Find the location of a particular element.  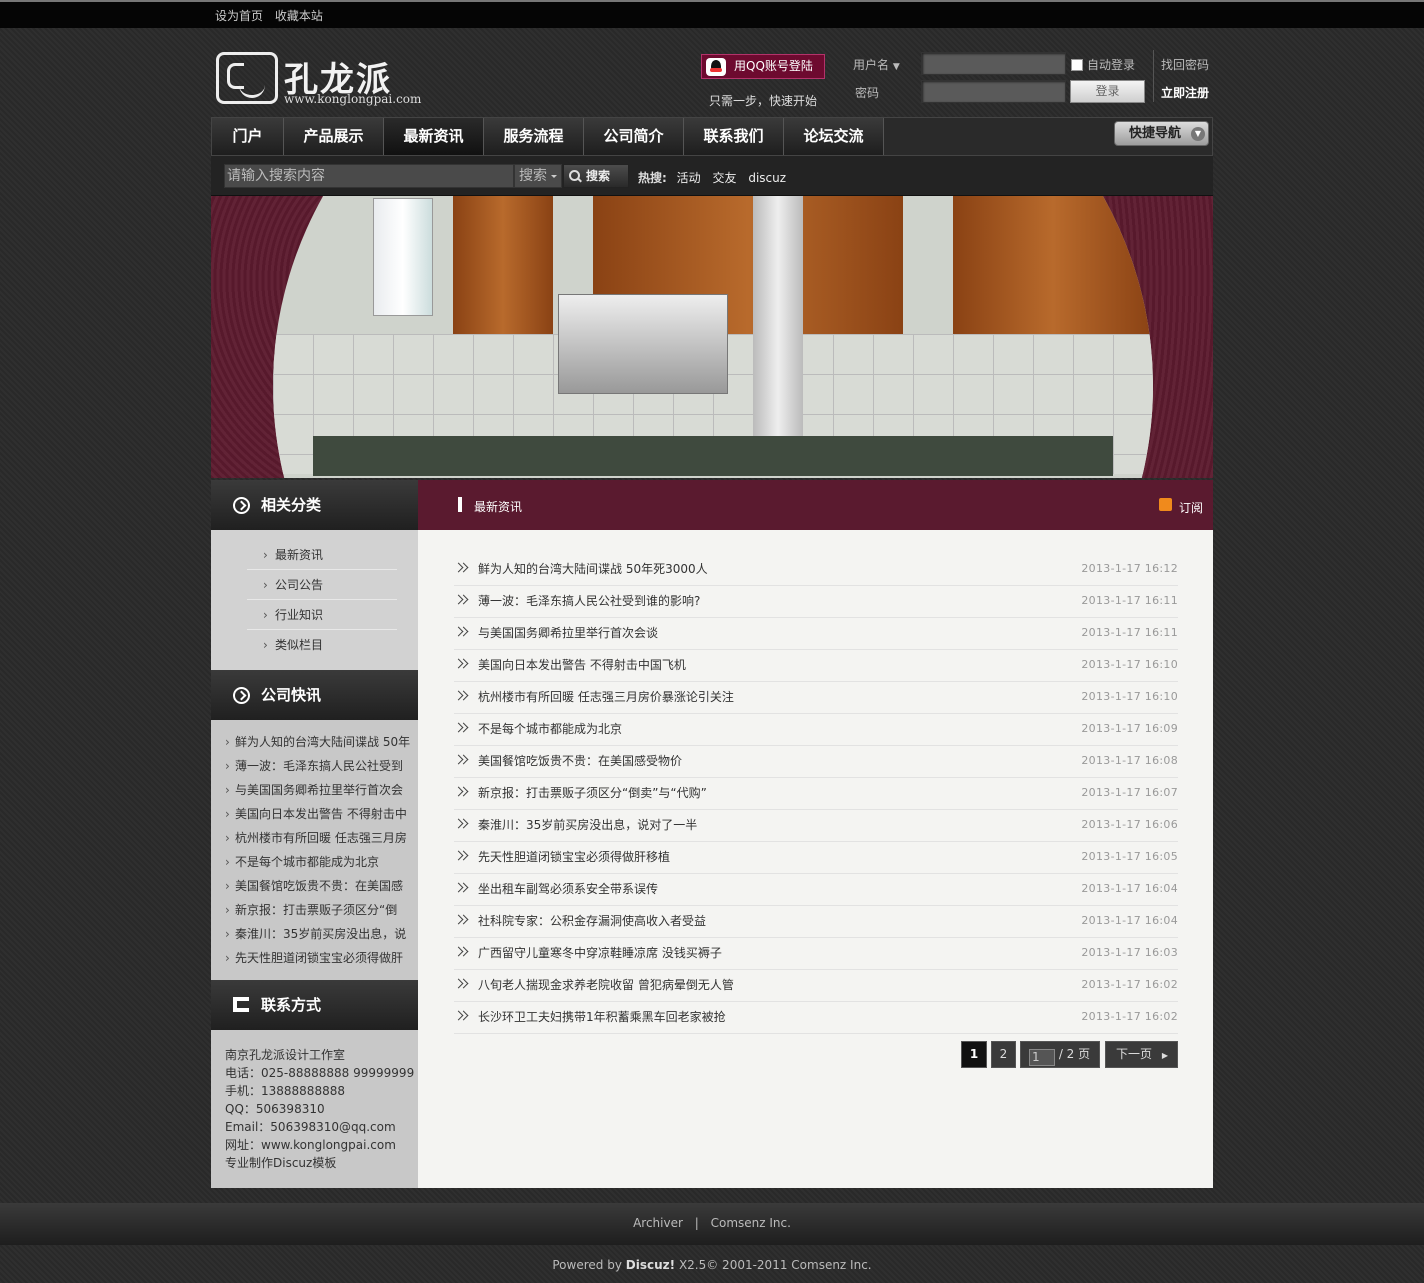

username-input is located at coordinates (993, 63).